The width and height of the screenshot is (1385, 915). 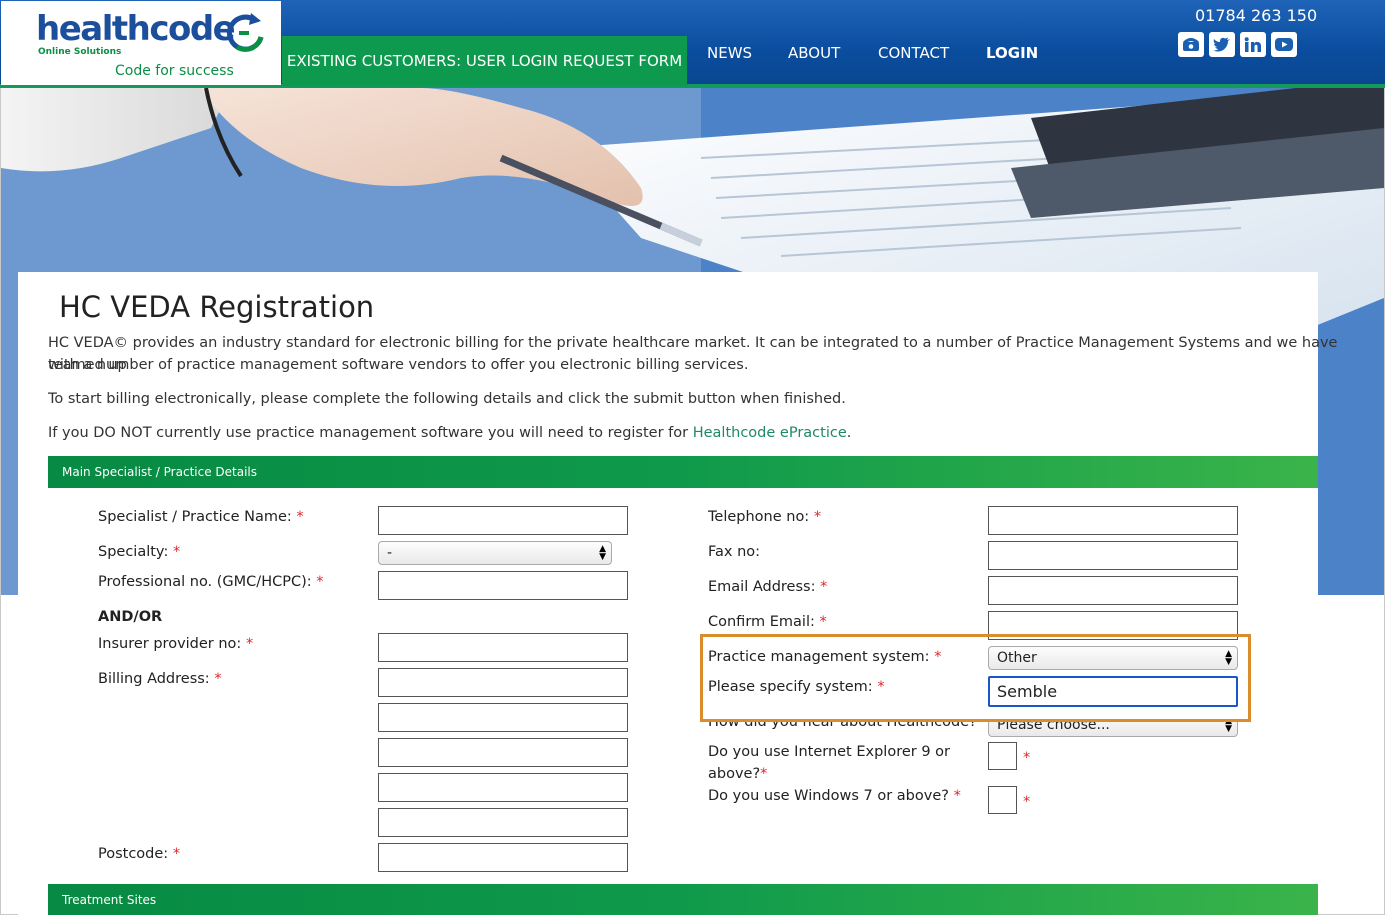 I want to click on telephone-input, so click(x=1113, y=520).